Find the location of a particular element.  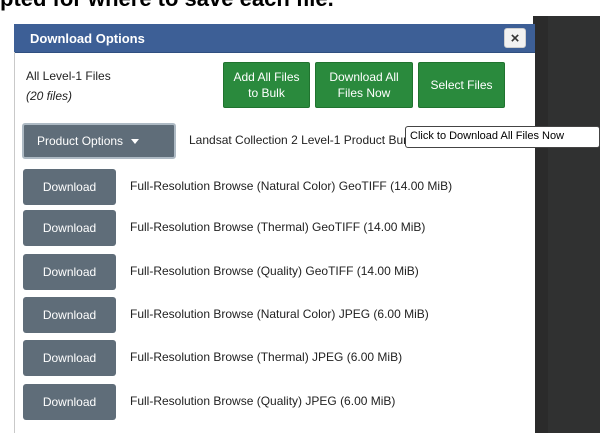

download-all-tooltip: Click to Download All Files Now is located at coordinates (502, 137).